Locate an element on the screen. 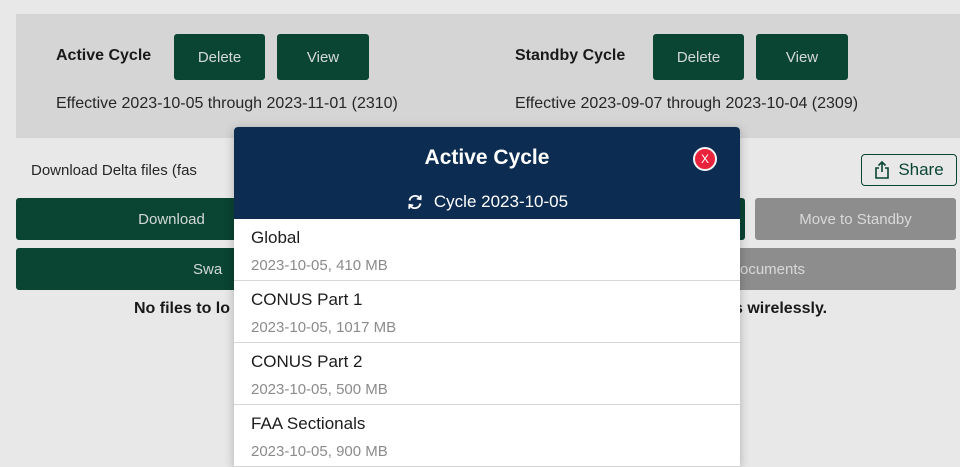 The image size is (960, 467). close-icon: X is located at coordinates (704, 159).